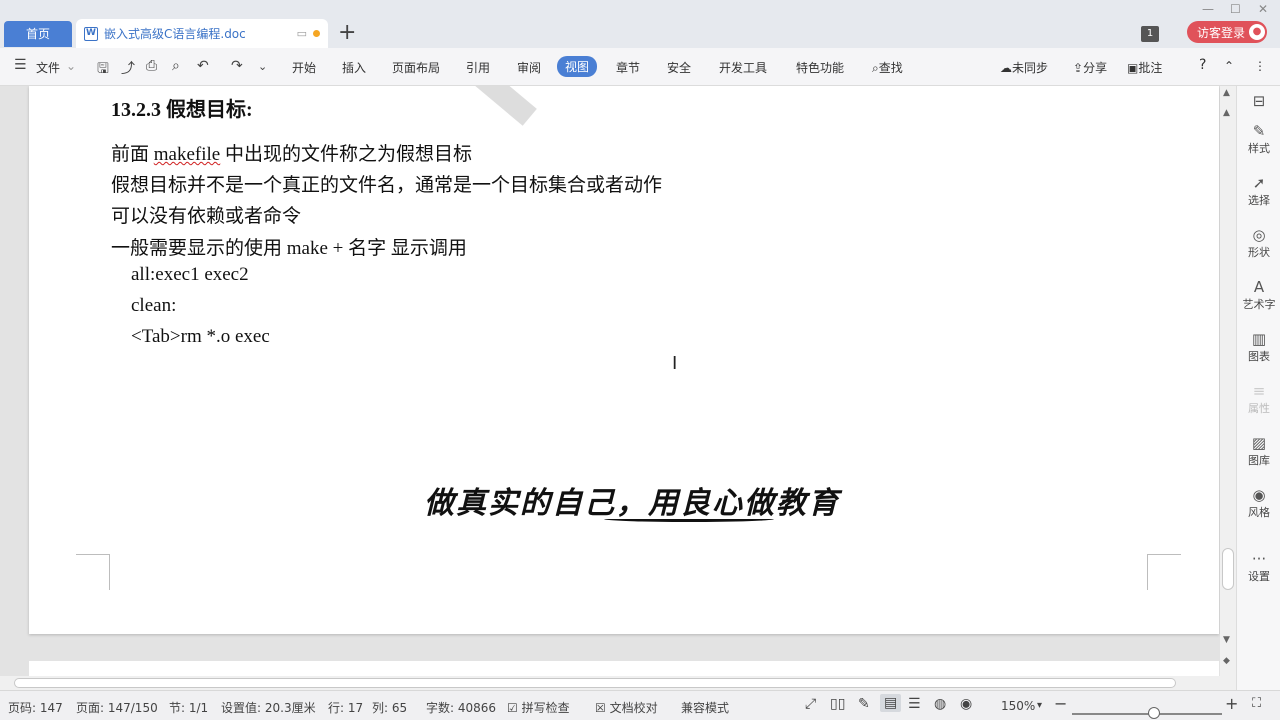 Image resolution: width=1280 pixels, height=720 pixels. I want to click on shape-icon: ◎, so click(1259, 235).